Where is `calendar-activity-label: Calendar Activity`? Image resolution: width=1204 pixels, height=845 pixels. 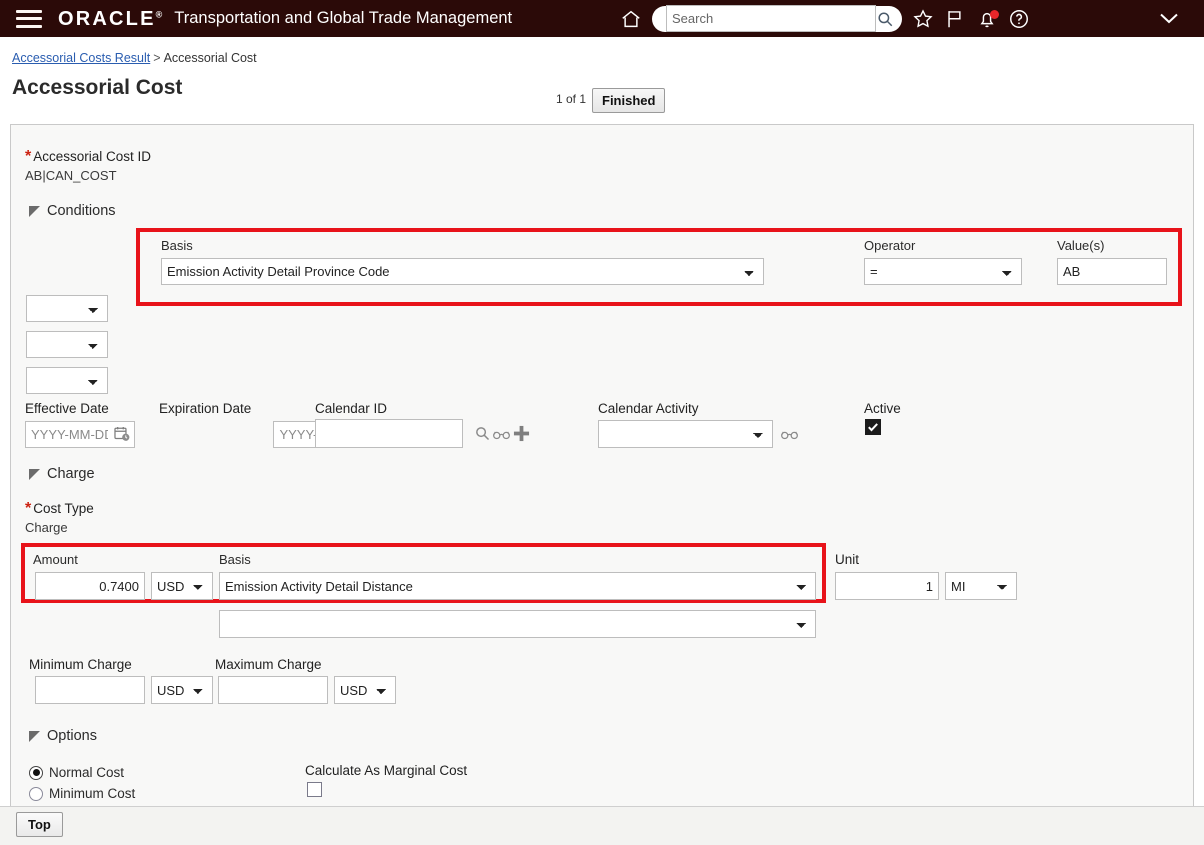 calendar-activity-label: Calendar Activity is located at coordinates (648, 408).